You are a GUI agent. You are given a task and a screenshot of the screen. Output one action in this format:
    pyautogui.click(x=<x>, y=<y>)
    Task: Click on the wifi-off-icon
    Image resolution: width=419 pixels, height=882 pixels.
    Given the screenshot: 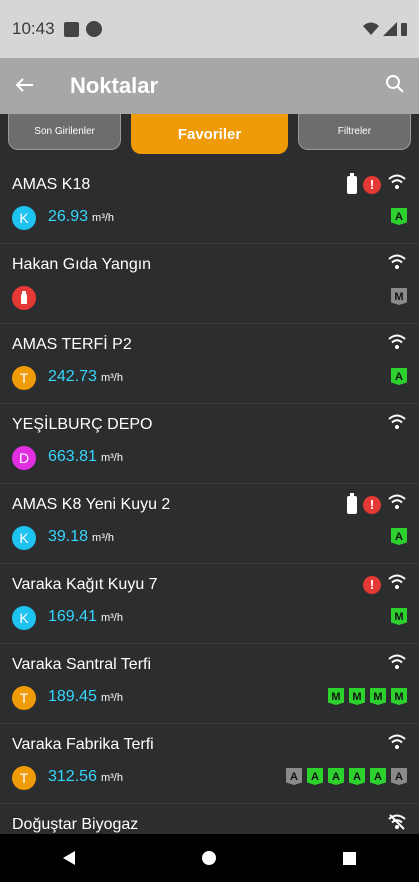 What is the action you would take?
    pyautogui.click(x=397, y=824)
    